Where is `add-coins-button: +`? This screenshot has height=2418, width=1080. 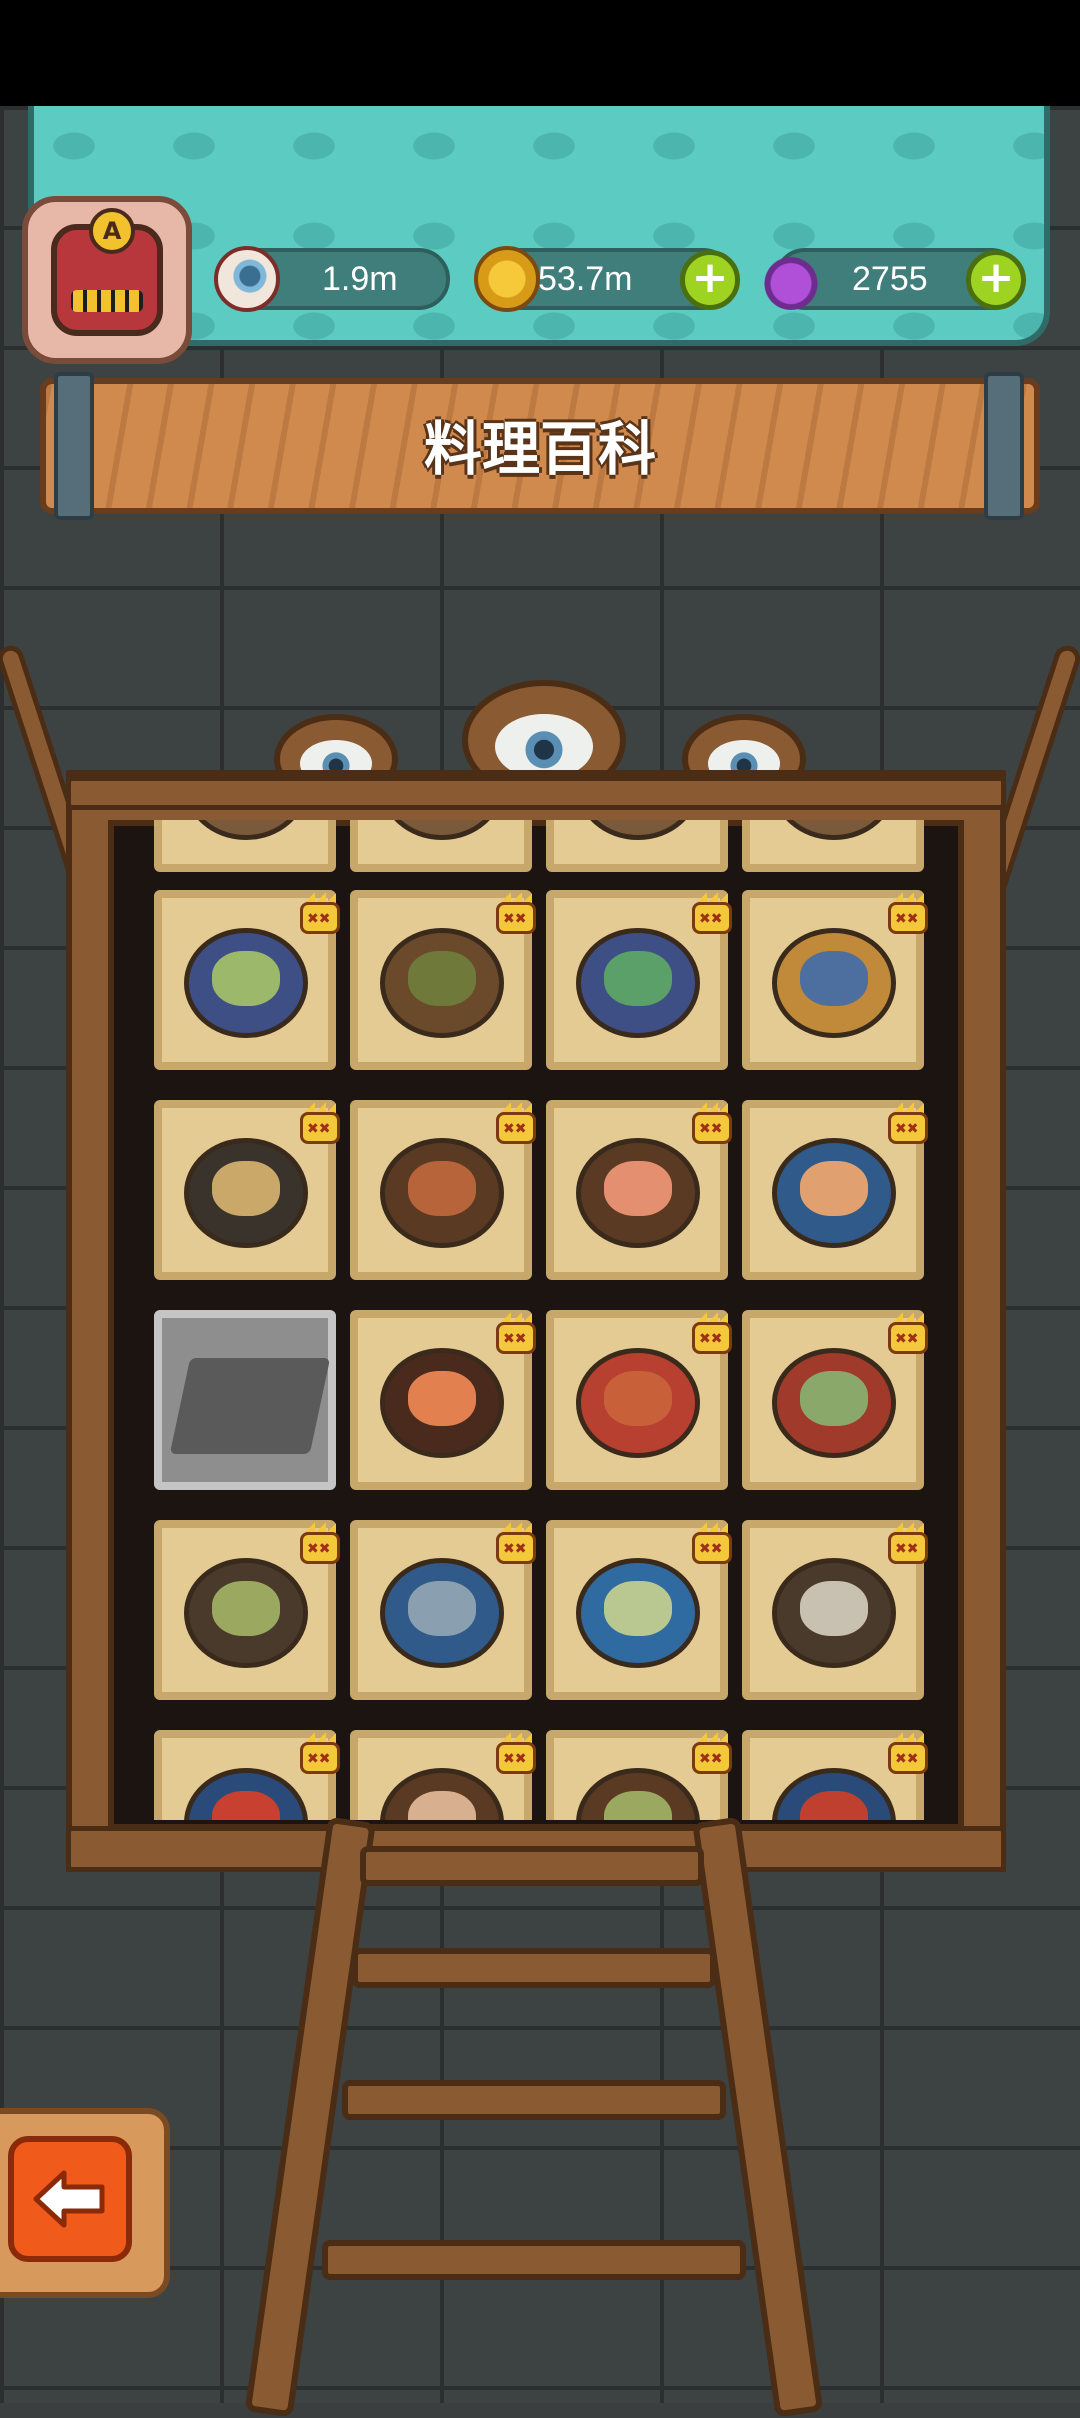 add-coins-button: + is located at coordinates (710, 280).